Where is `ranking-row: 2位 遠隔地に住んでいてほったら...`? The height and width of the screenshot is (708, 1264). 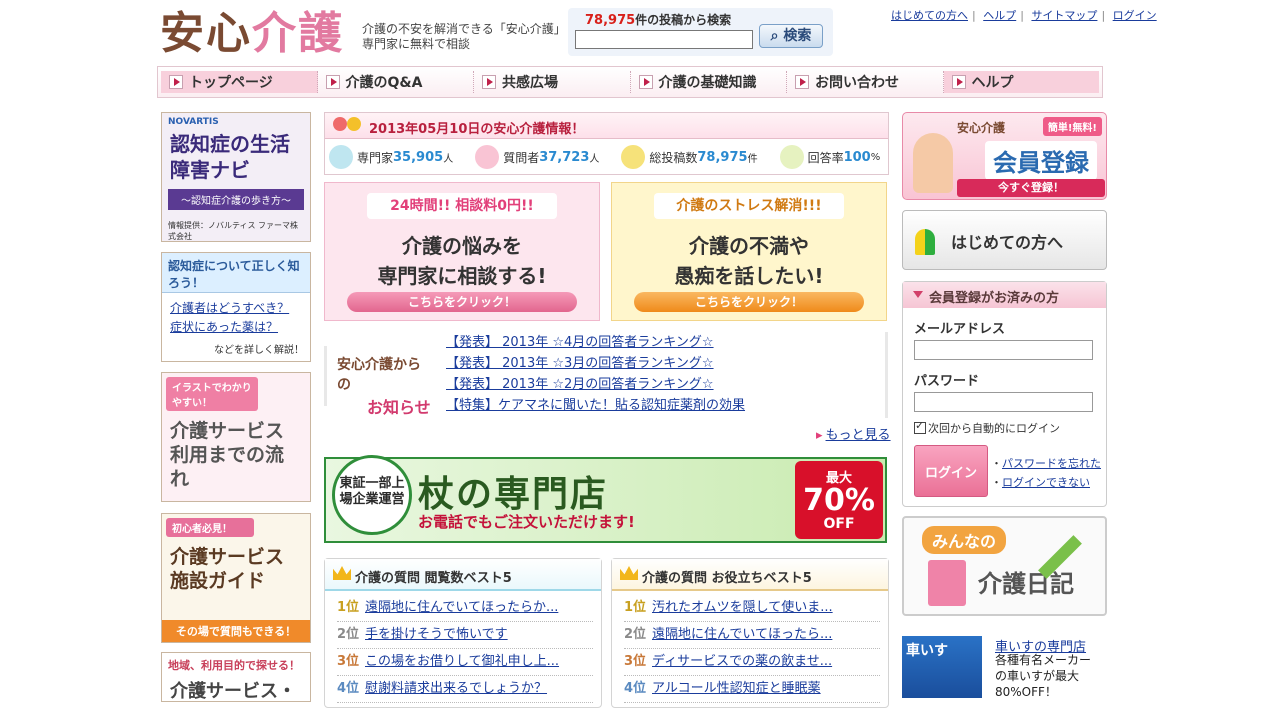 ranking-row: 2位 遠隔地に住んでいてほったら... is located at coordinates (752, 635).